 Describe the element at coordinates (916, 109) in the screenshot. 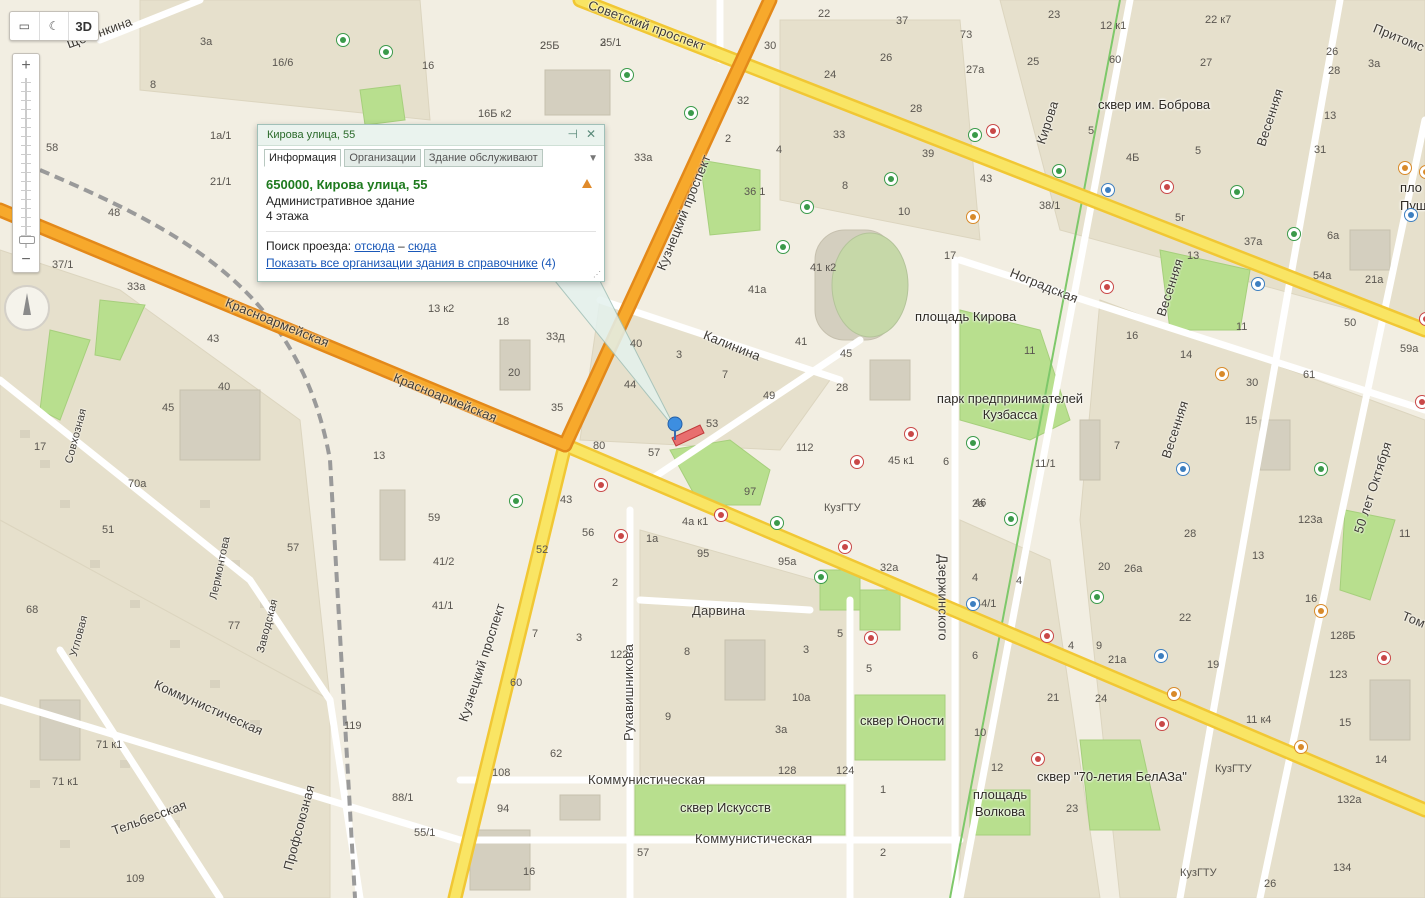

I see `house-number: 28` at that location.